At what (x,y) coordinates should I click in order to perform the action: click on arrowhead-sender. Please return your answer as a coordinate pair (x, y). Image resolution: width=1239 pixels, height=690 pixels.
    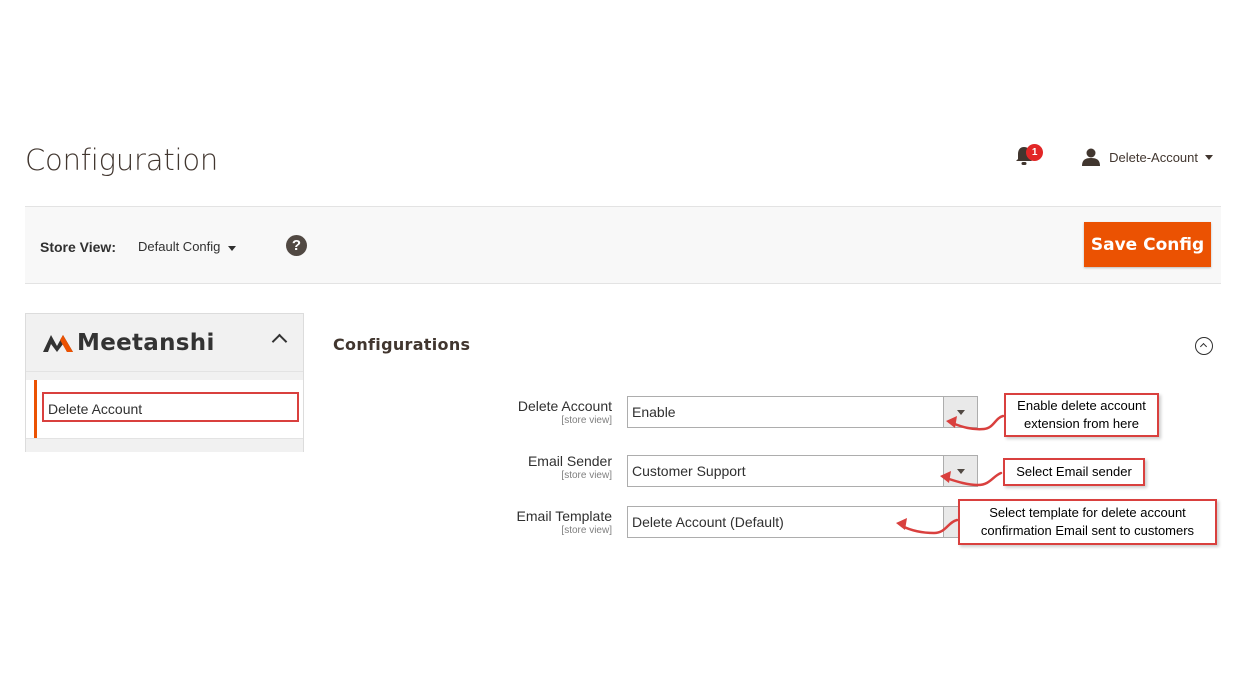
    Looking at the image, I should click on (945, 477).